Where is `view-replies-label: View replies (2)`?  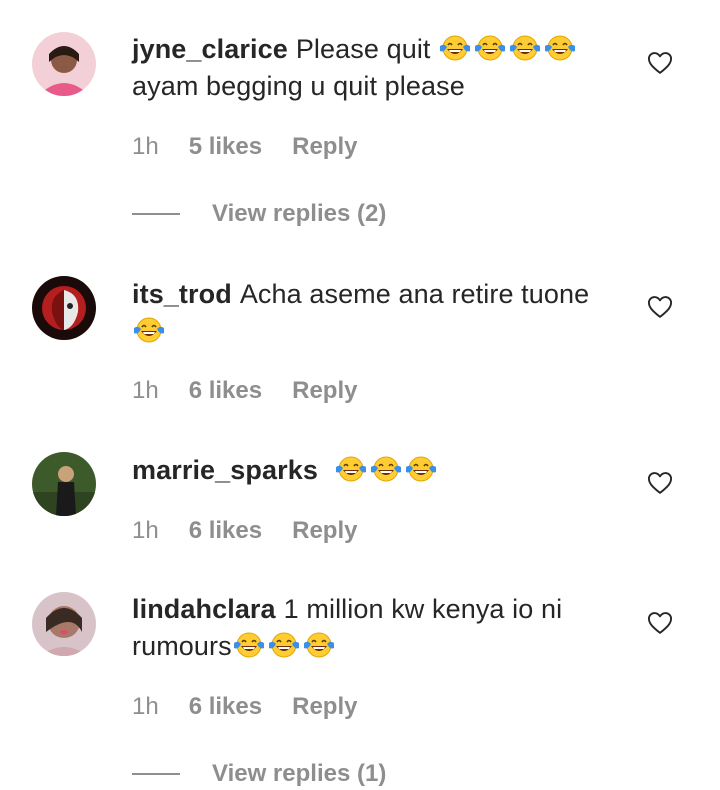 view-replies-label: View replies (2) is located at coordinates (299, 213).